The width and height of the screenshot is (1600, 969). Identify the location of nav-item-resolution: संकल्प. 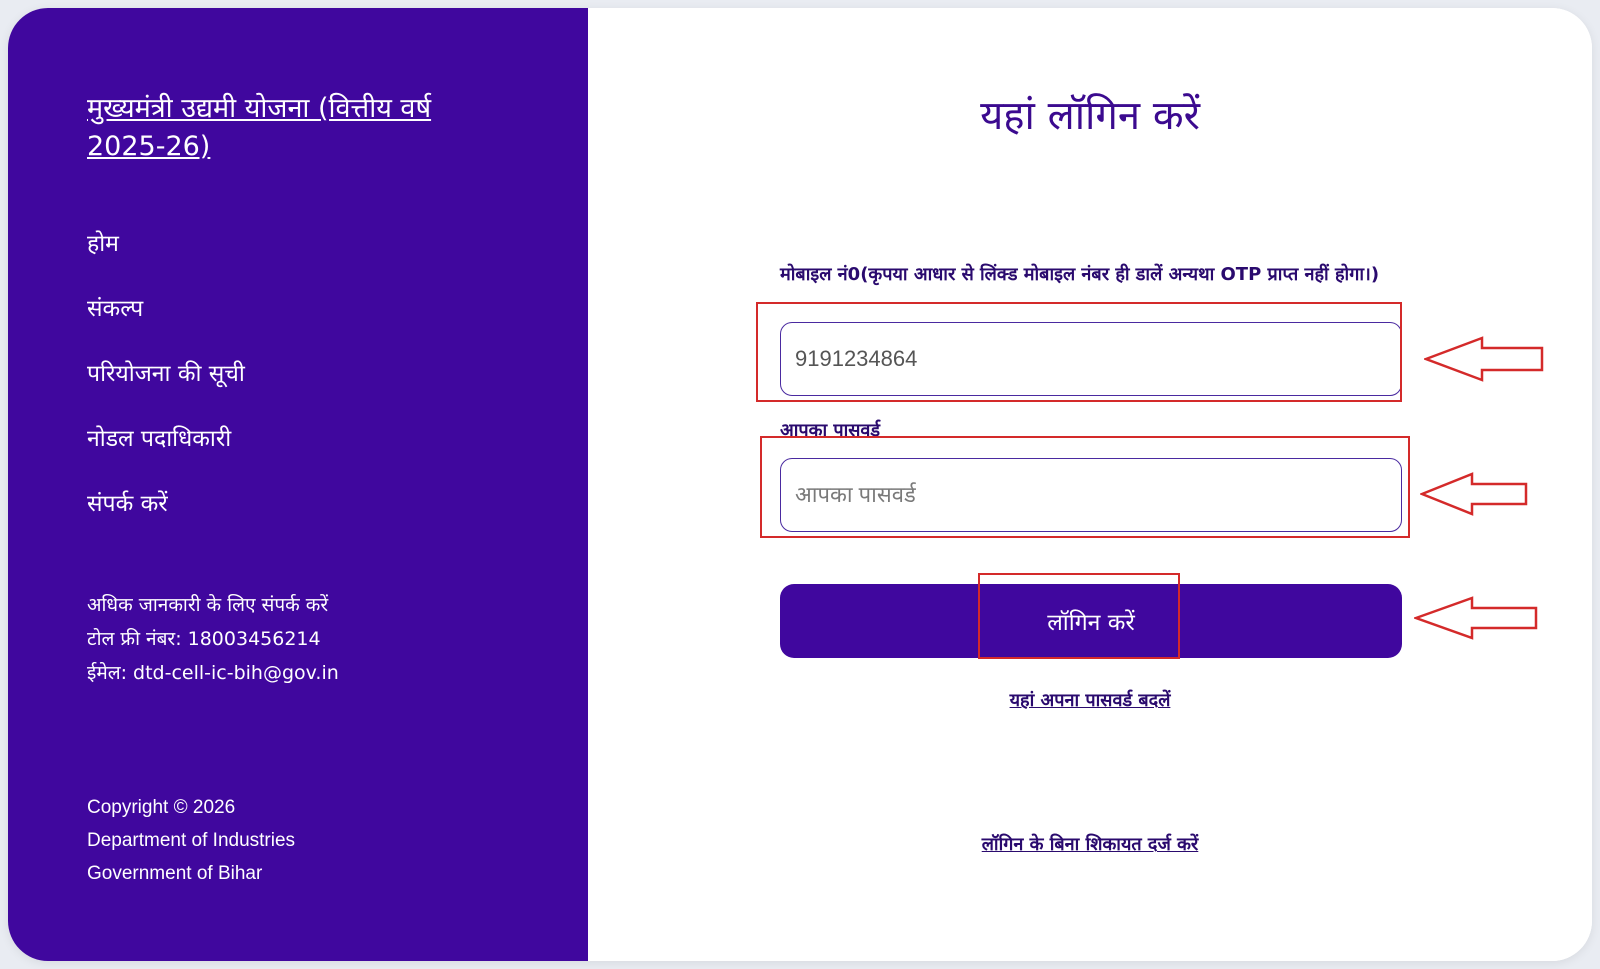
(166, 325).